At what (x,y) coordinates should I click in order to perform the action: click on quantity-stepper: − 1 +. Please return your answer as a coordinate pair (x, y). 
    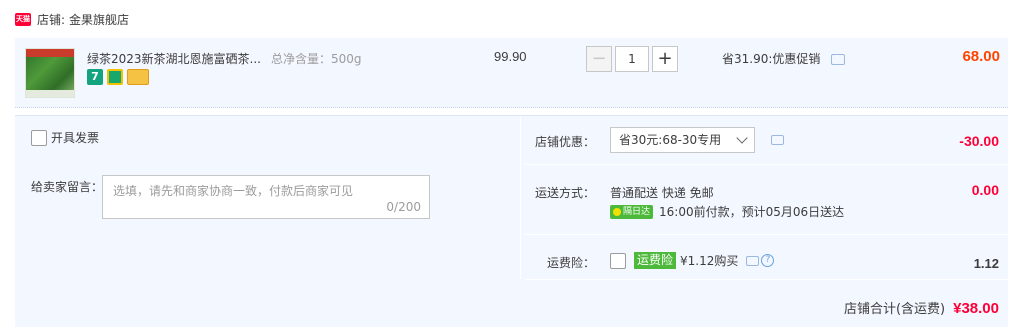
    Looking at the image, I should click on (632, 59).